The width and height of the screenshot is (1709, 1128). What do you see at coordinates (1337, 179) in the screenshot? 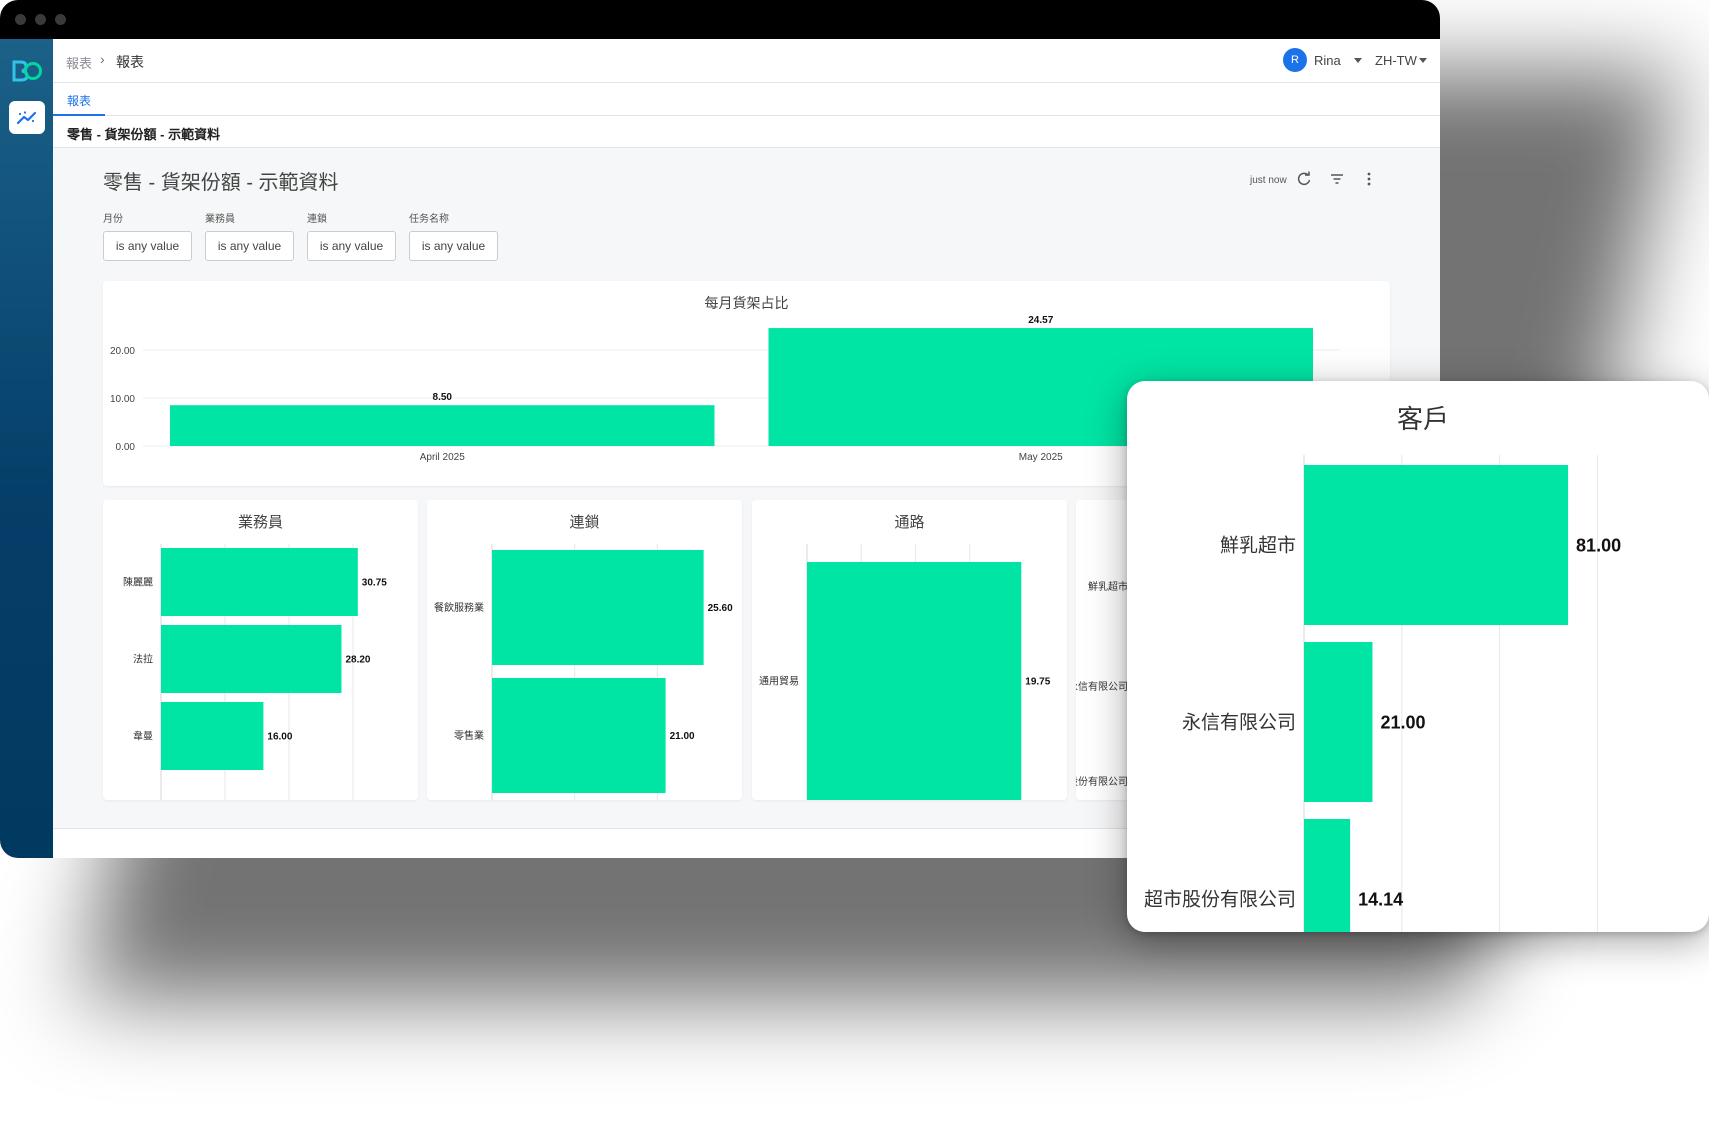
I see `filter-icon` at bounding box center [1337, 179].